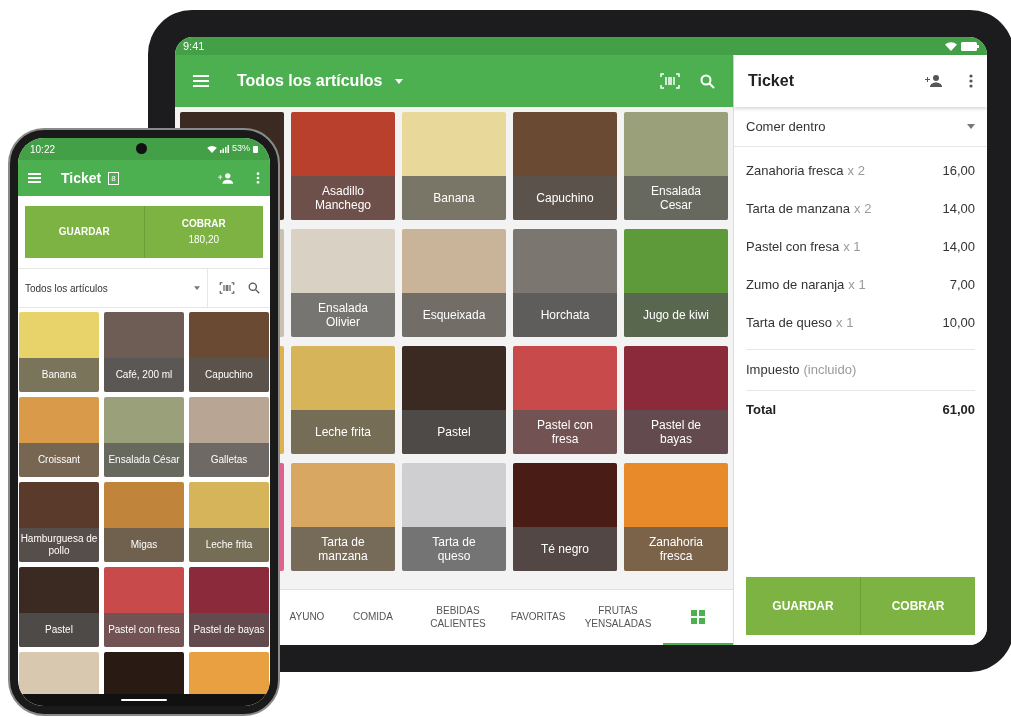  What do you see at coordinates (795, 285) in the screenshot?
I see `item-name: Zumo de naranja` at bounding box center [795, 285].